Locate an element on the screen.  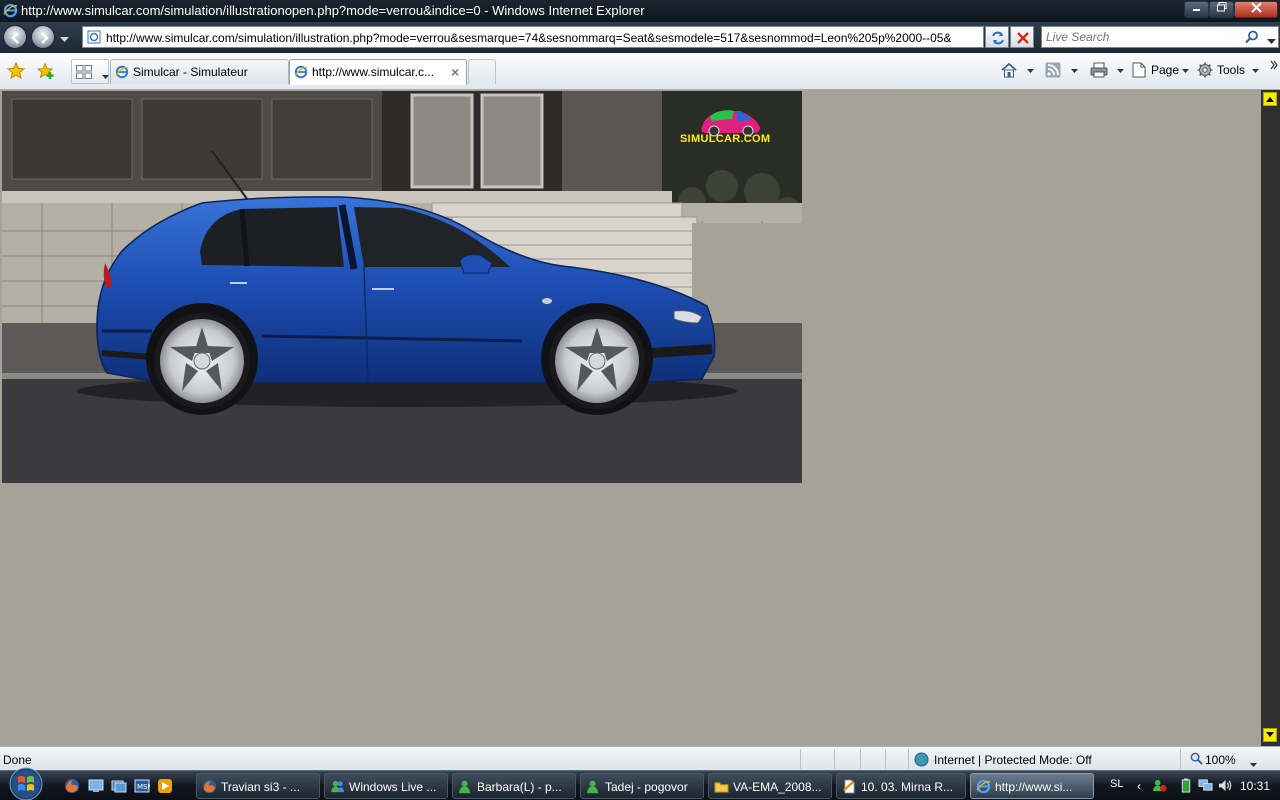
quick-tabs-button is located at coordinates (90, 71).